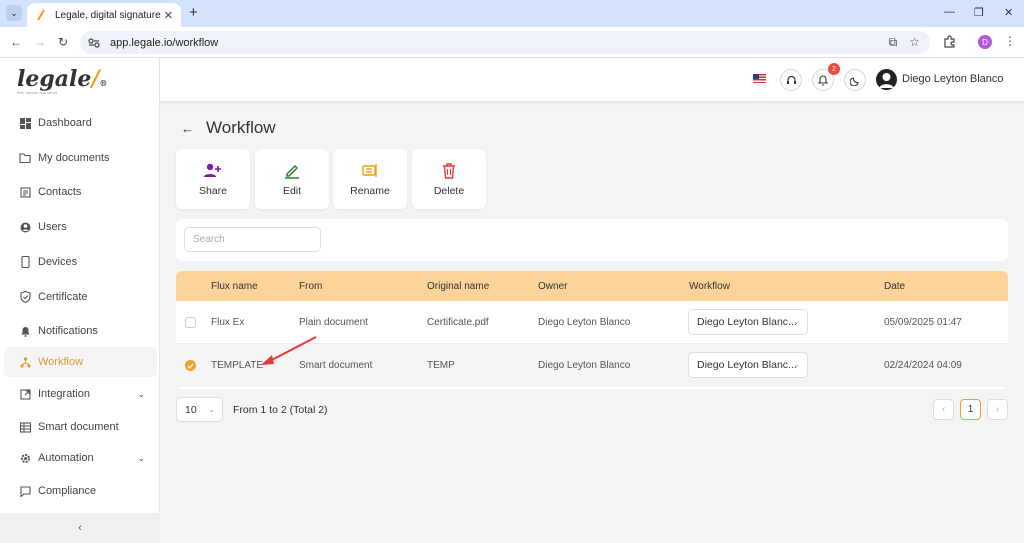 Image resolution: width=1024 pixels, height=543 pixels. What do you see at coordinates (237, 365) in the screenshot?
I see `cell-flux-name: TEMPLATE` at bounding box center [237, 365].